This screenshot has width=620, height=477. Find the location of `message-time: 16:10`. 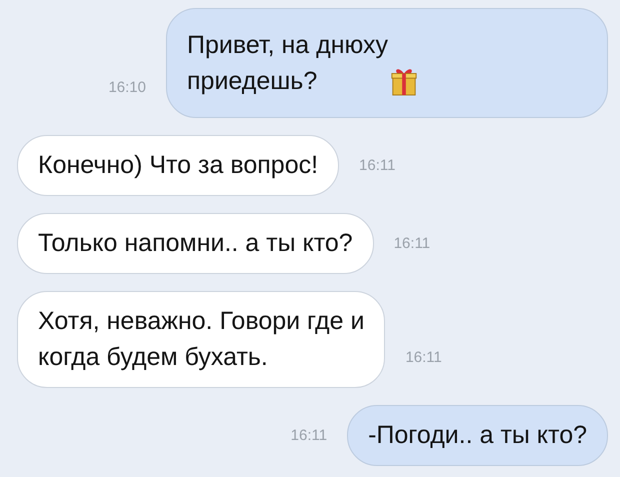

message-time: 16:10 is located at coordinates (127, 87).